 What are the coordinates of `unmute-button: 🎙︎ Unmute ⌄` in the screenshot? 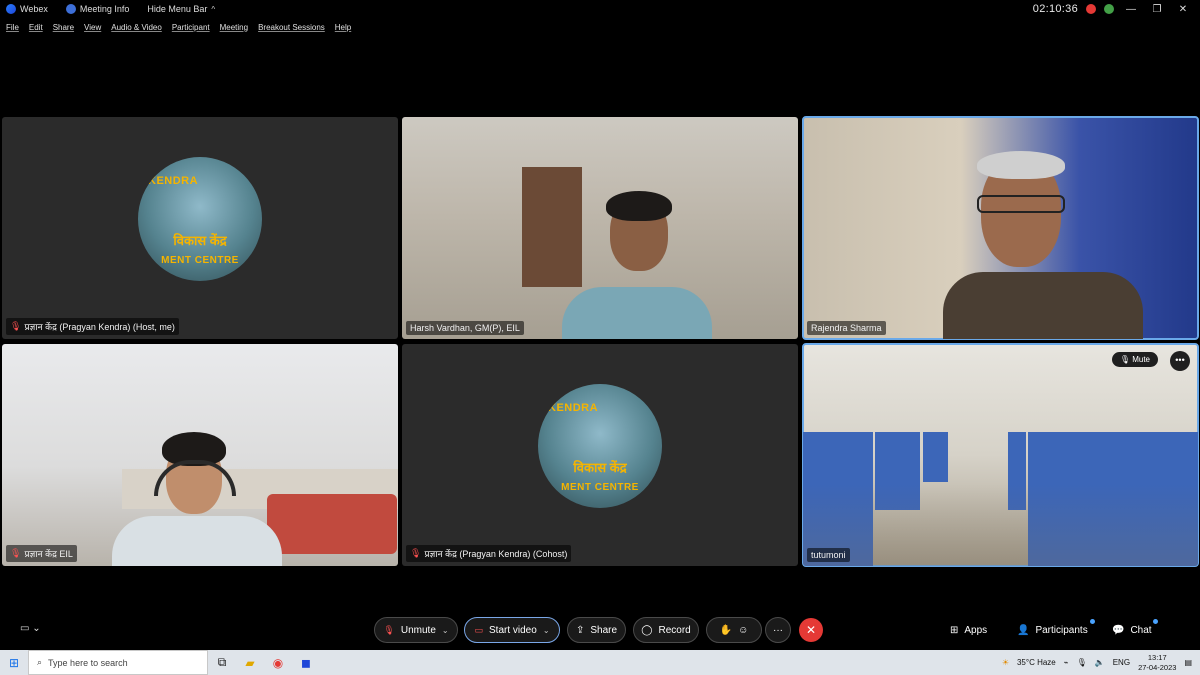 It's located at (416, 630).